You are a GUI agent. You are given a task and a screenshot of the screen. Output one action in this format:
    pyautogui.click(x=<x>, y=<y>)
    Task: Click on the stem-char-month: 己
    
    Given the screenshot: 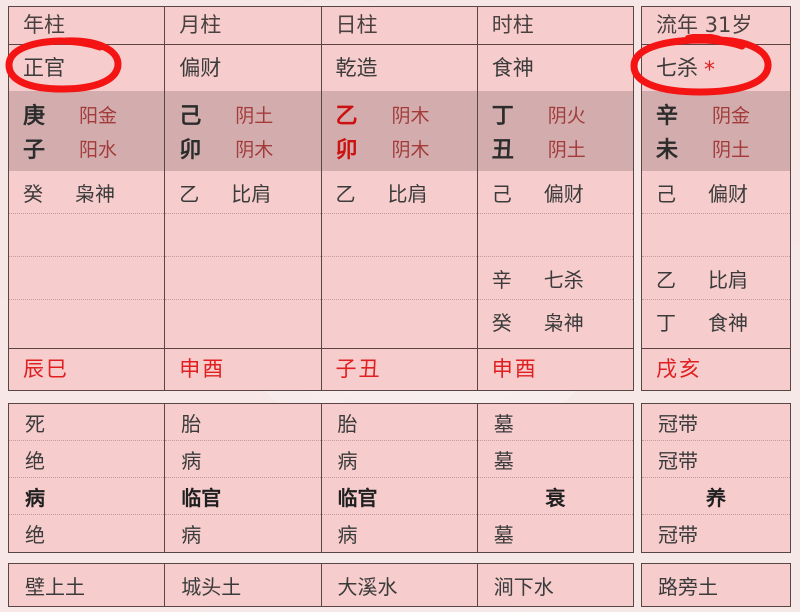 What is the action you would take?
    pyautogui.click(x=190, y=116)
    